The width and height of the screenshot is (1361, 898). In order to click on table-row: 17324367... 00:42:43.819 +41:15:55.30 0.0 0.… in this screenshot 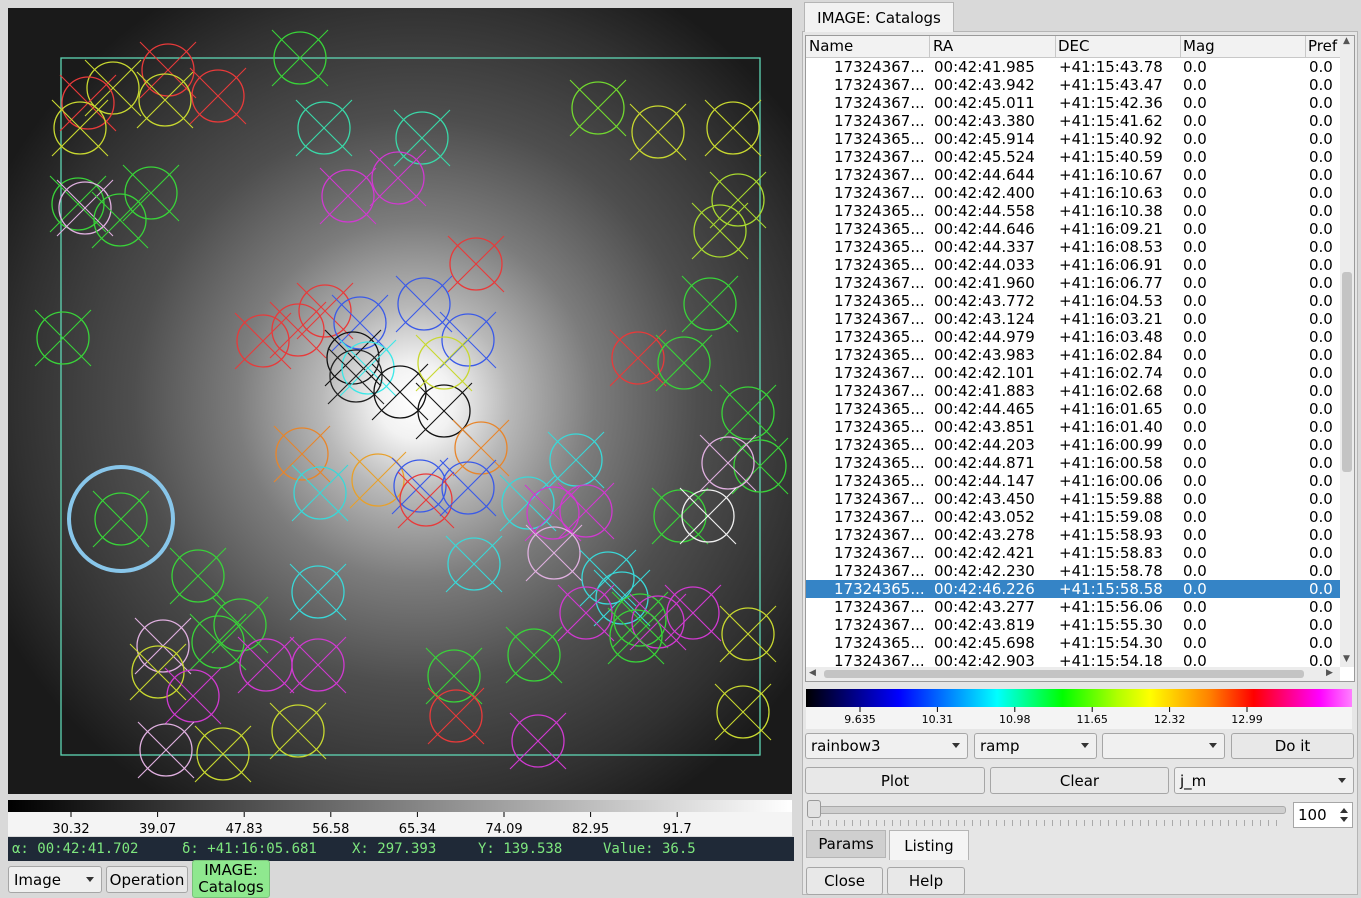, I will do `click(1073, 625)`.